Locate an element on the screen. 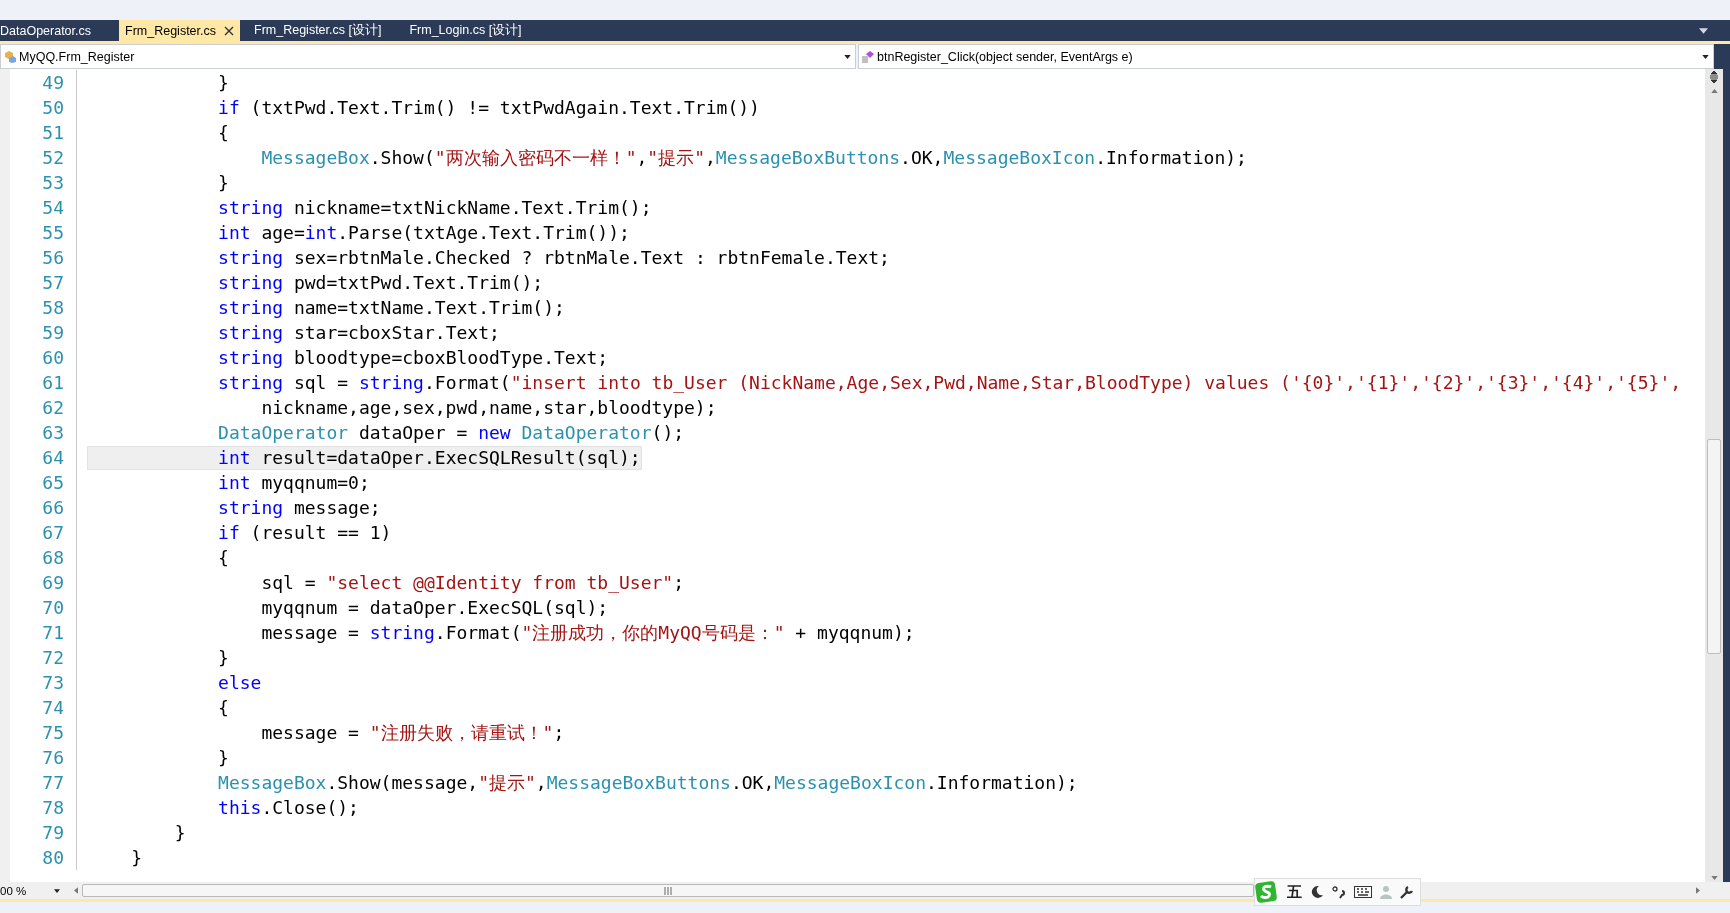 This screenshot has width=1730, height=913. scroll-up-icon is located at coordinates (1714, 91).